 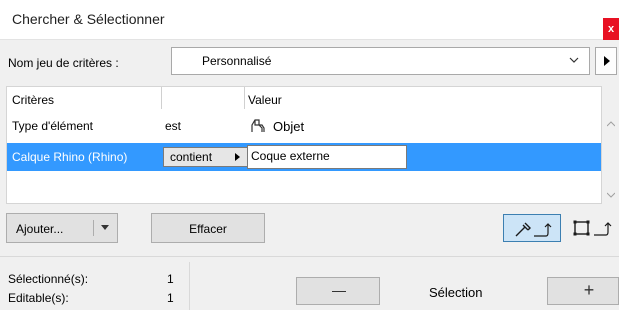 I want to click on table-scrollbar, so click(x=611, y=145).